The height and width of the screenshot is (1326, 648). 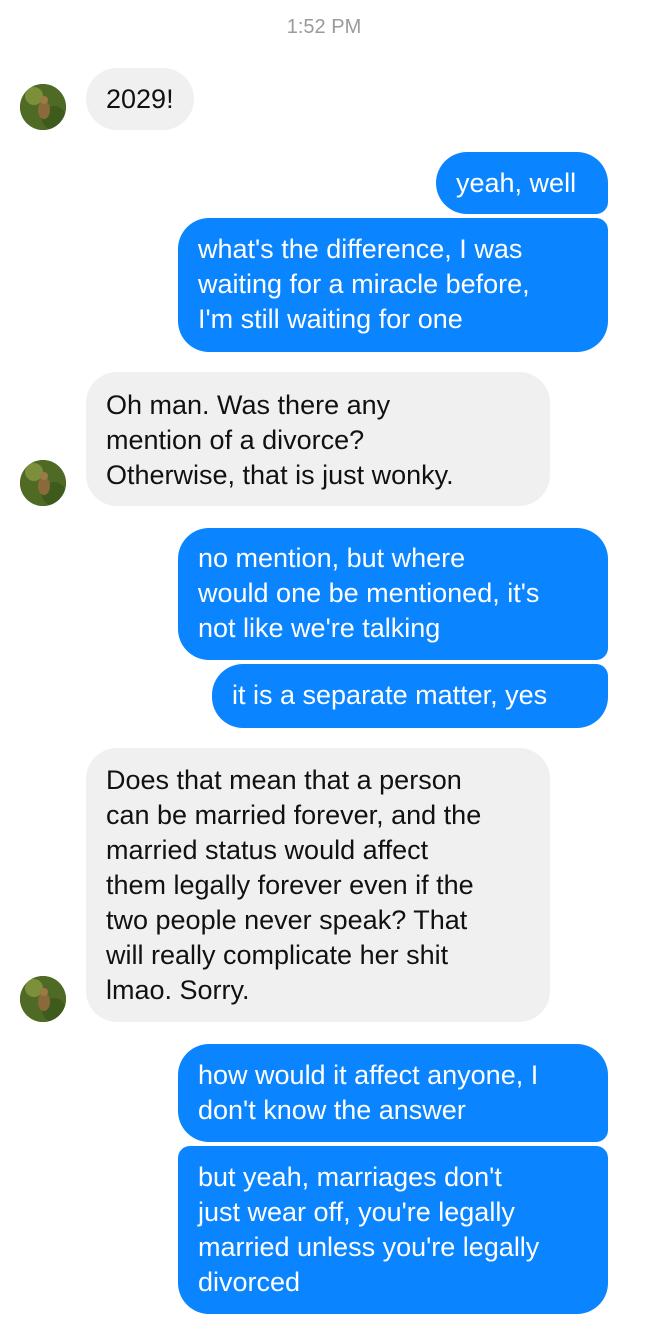 What do you see at coordinates (249, 1282) in the screenshot?
I see `message-line: divorced` at bounding box center [249, 1282].